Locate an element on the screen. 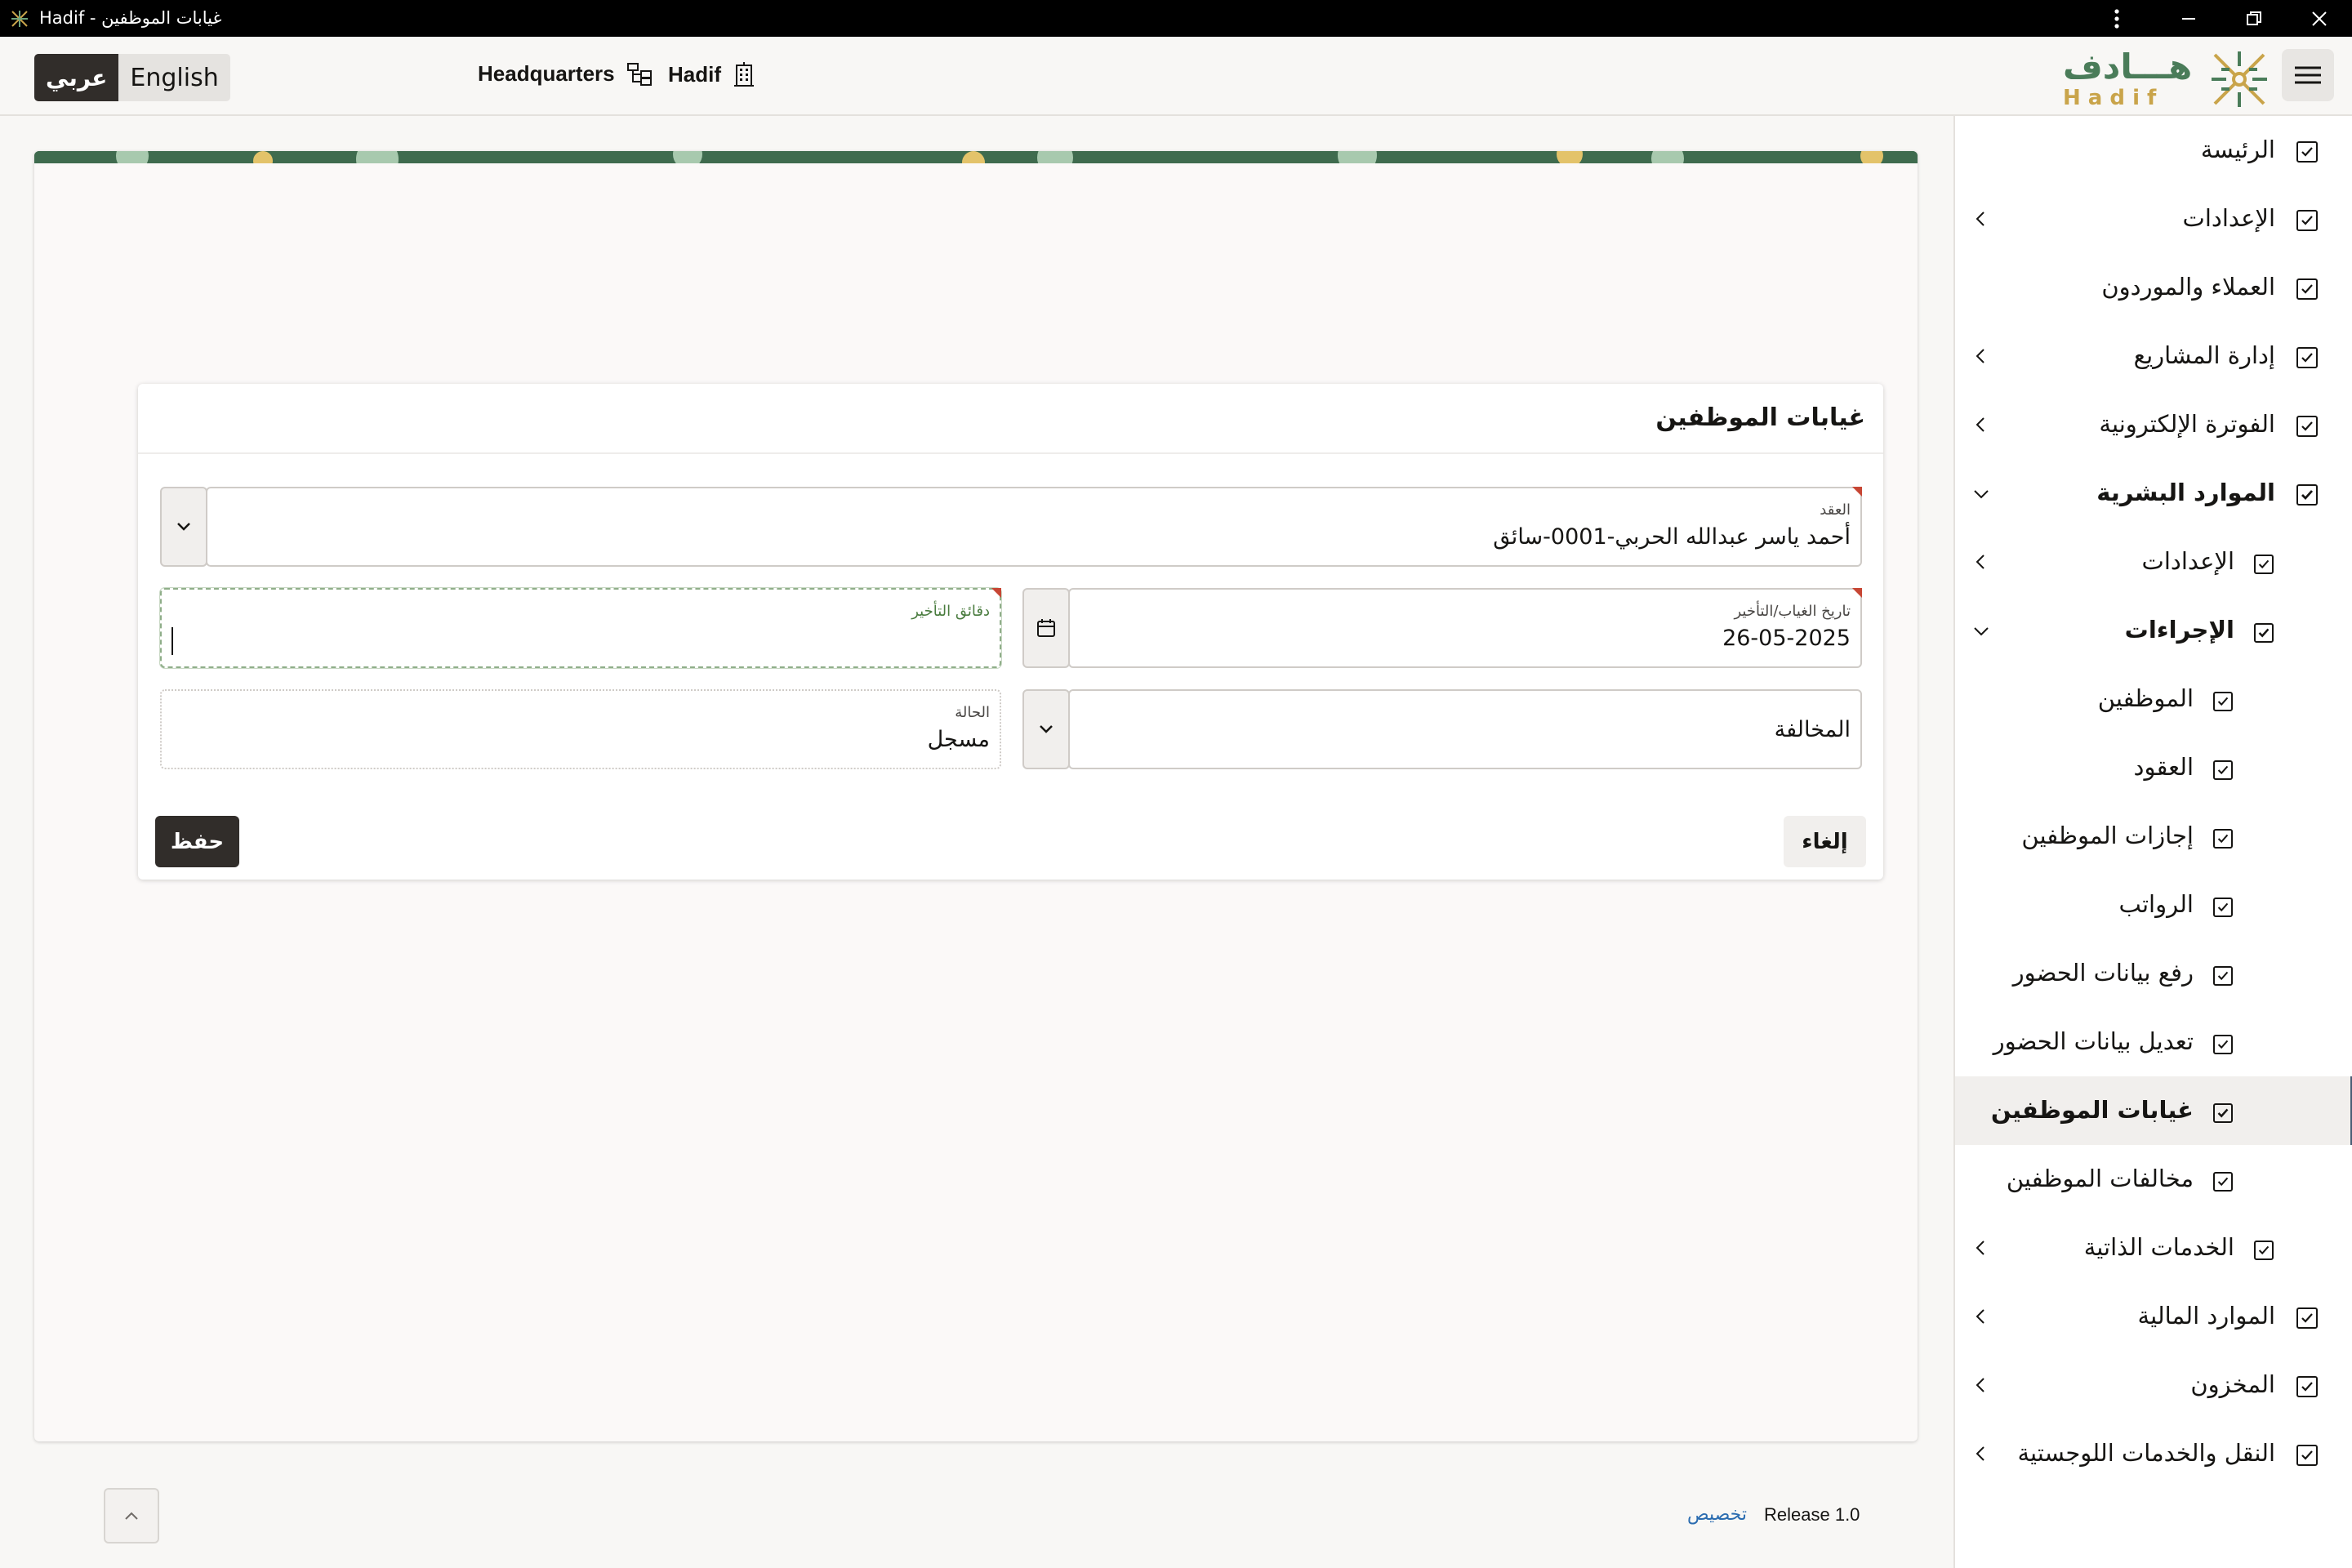 The width and height of the screenshot is (2352, 1568). brand-emblem-icon is located at coordinates (2239, 79).